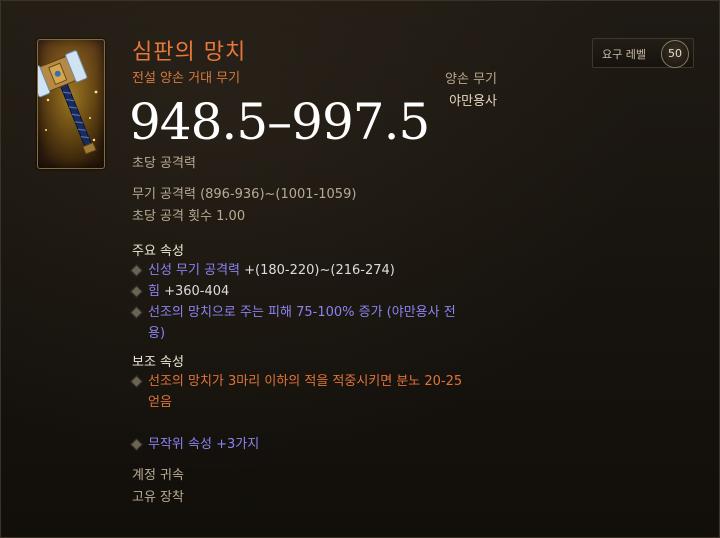 This screenshot has height=538, width=720. I want to click on item-class: 야만용사, so click(473, 101).